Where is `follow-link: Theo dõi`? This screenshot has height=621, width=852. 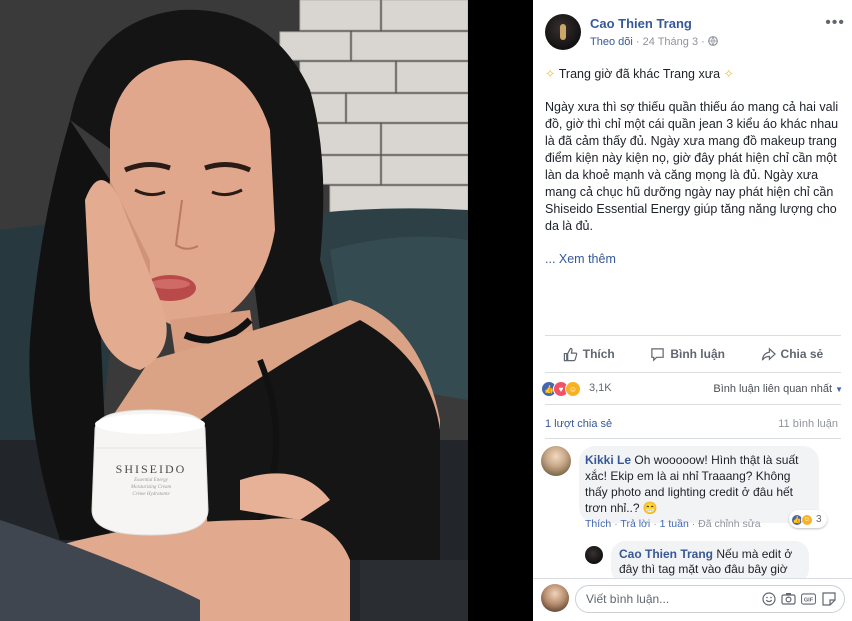 follow-link: Theo dõi is located at coordinates (611, 42).